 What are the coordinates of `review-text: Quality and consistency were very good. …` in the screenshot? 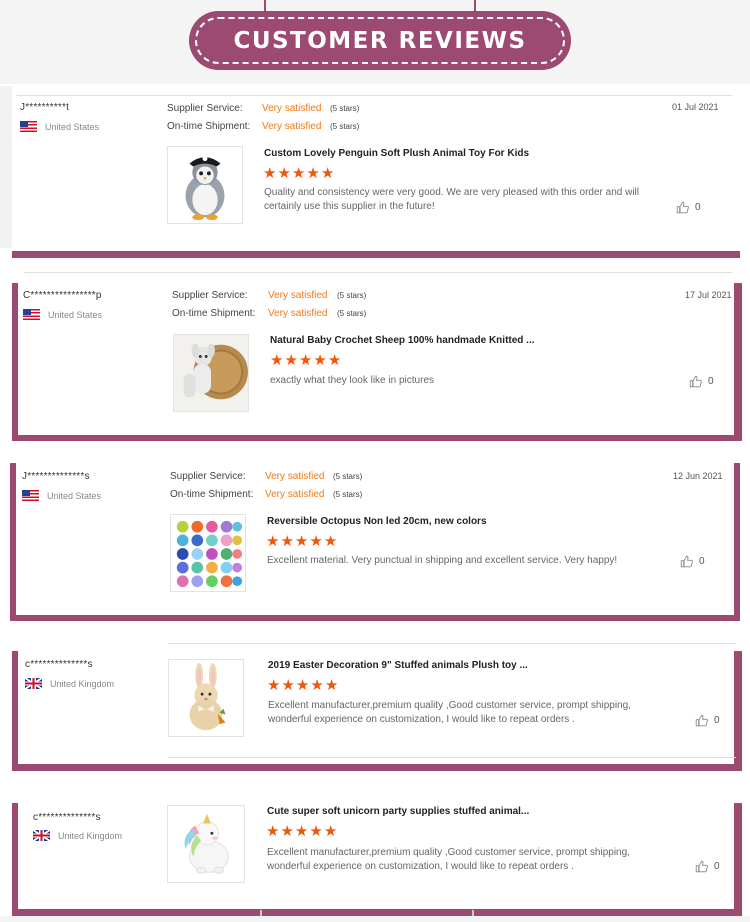 It's located at (451, 199).